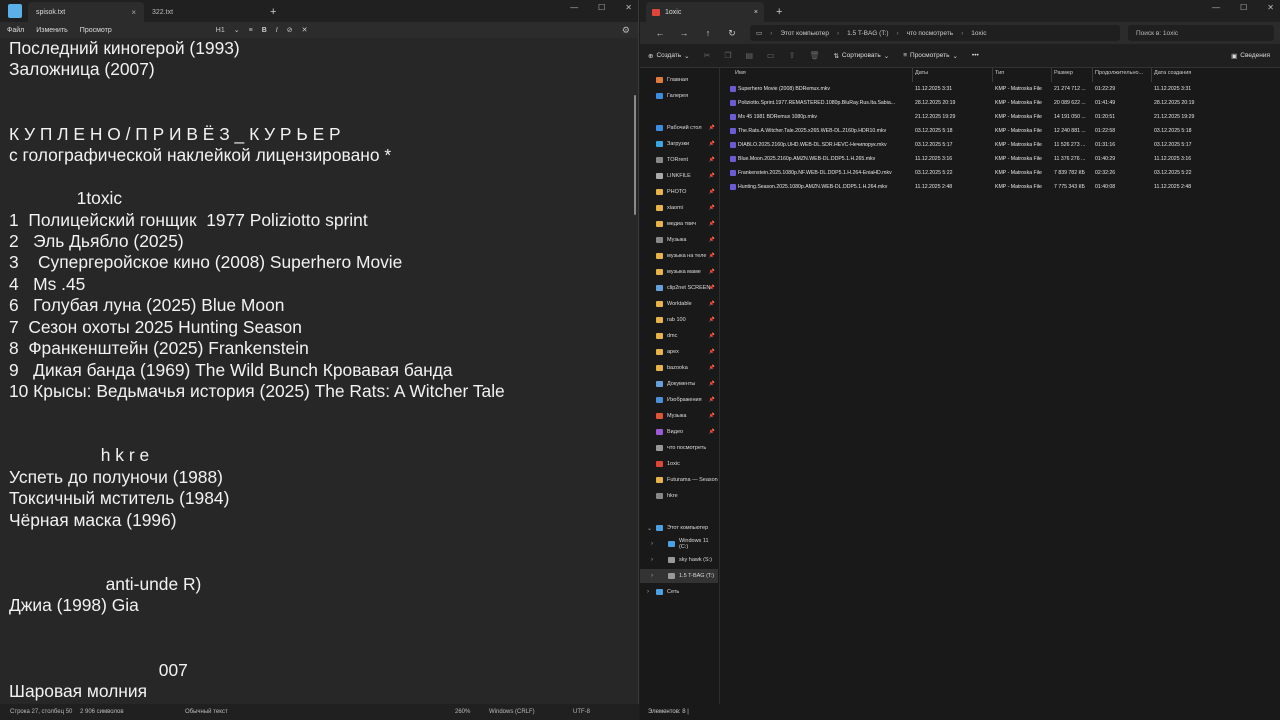 This screenshot has width=1280, height=720. I want to click on sidebar-item: медиа твич 📌, so click(679, 224).